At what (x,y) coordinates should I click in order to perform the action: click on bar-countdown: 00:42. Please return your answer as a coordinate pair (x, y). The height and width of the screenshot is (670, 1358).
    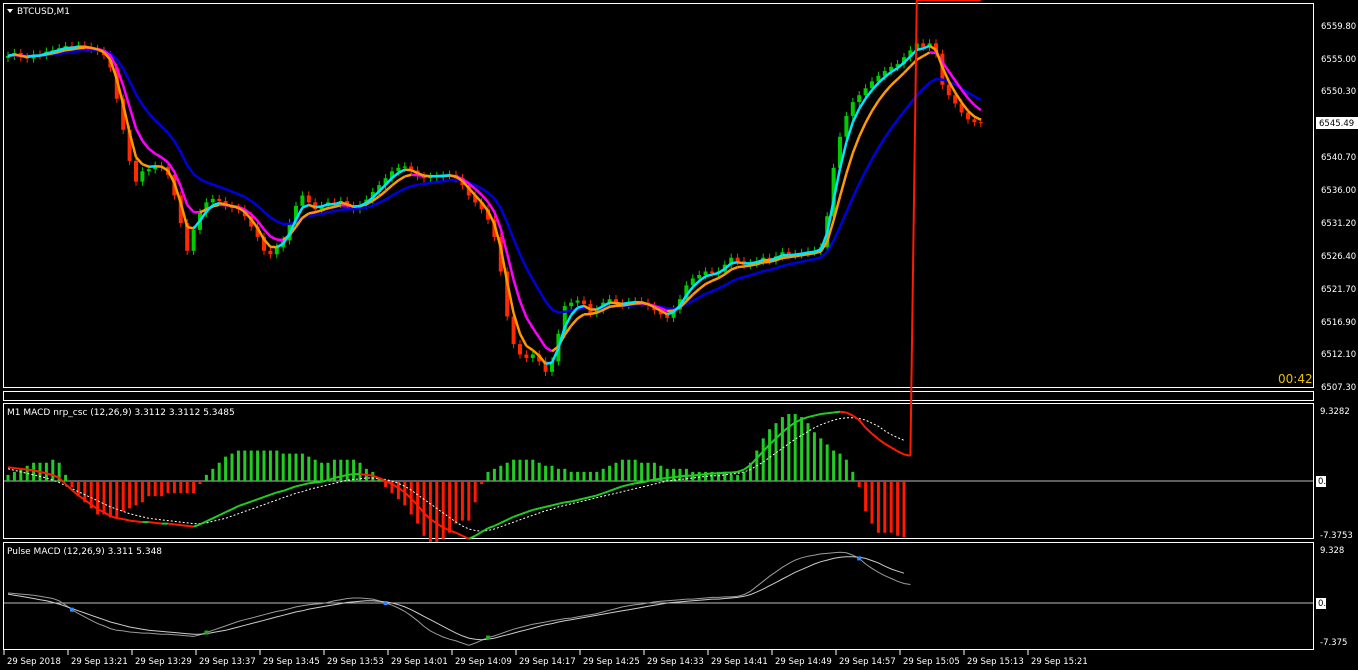
    Looking at the image, I should click on (1295, 379).